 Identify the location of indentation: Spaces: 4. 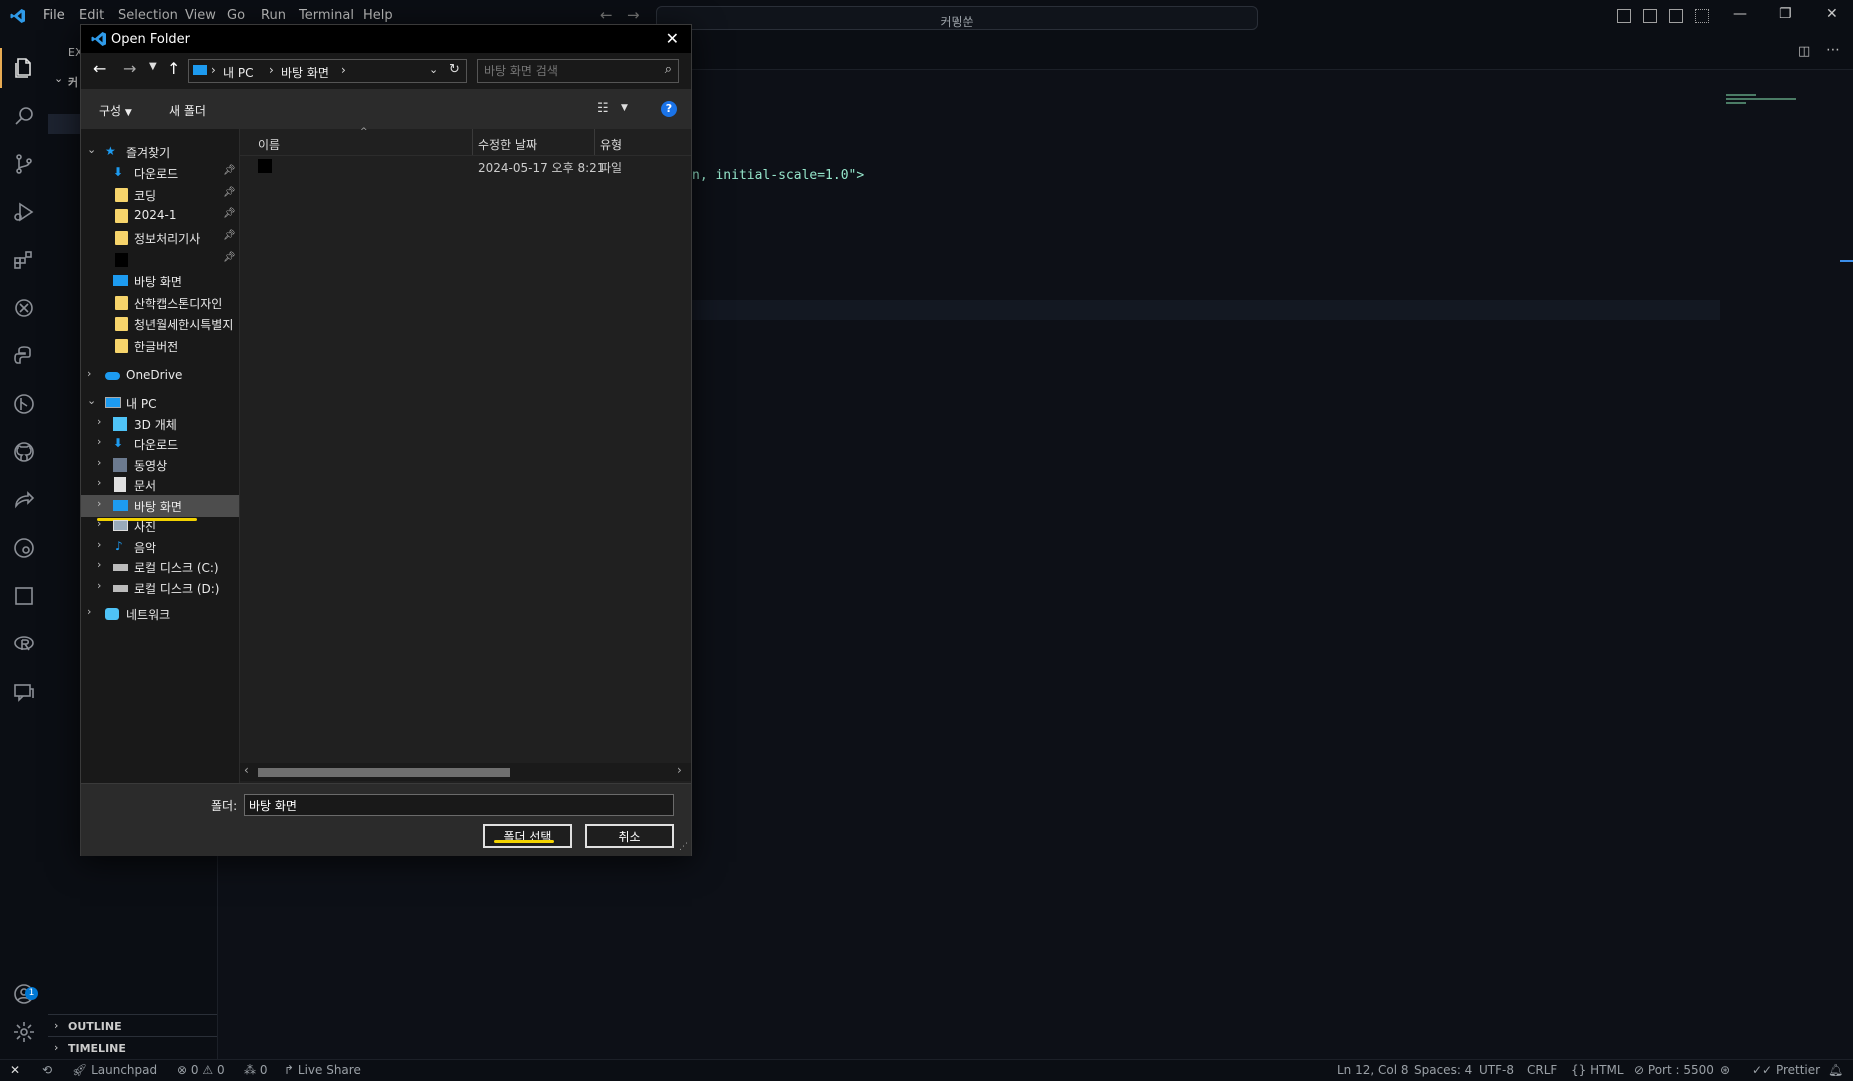
(1443, 1070).